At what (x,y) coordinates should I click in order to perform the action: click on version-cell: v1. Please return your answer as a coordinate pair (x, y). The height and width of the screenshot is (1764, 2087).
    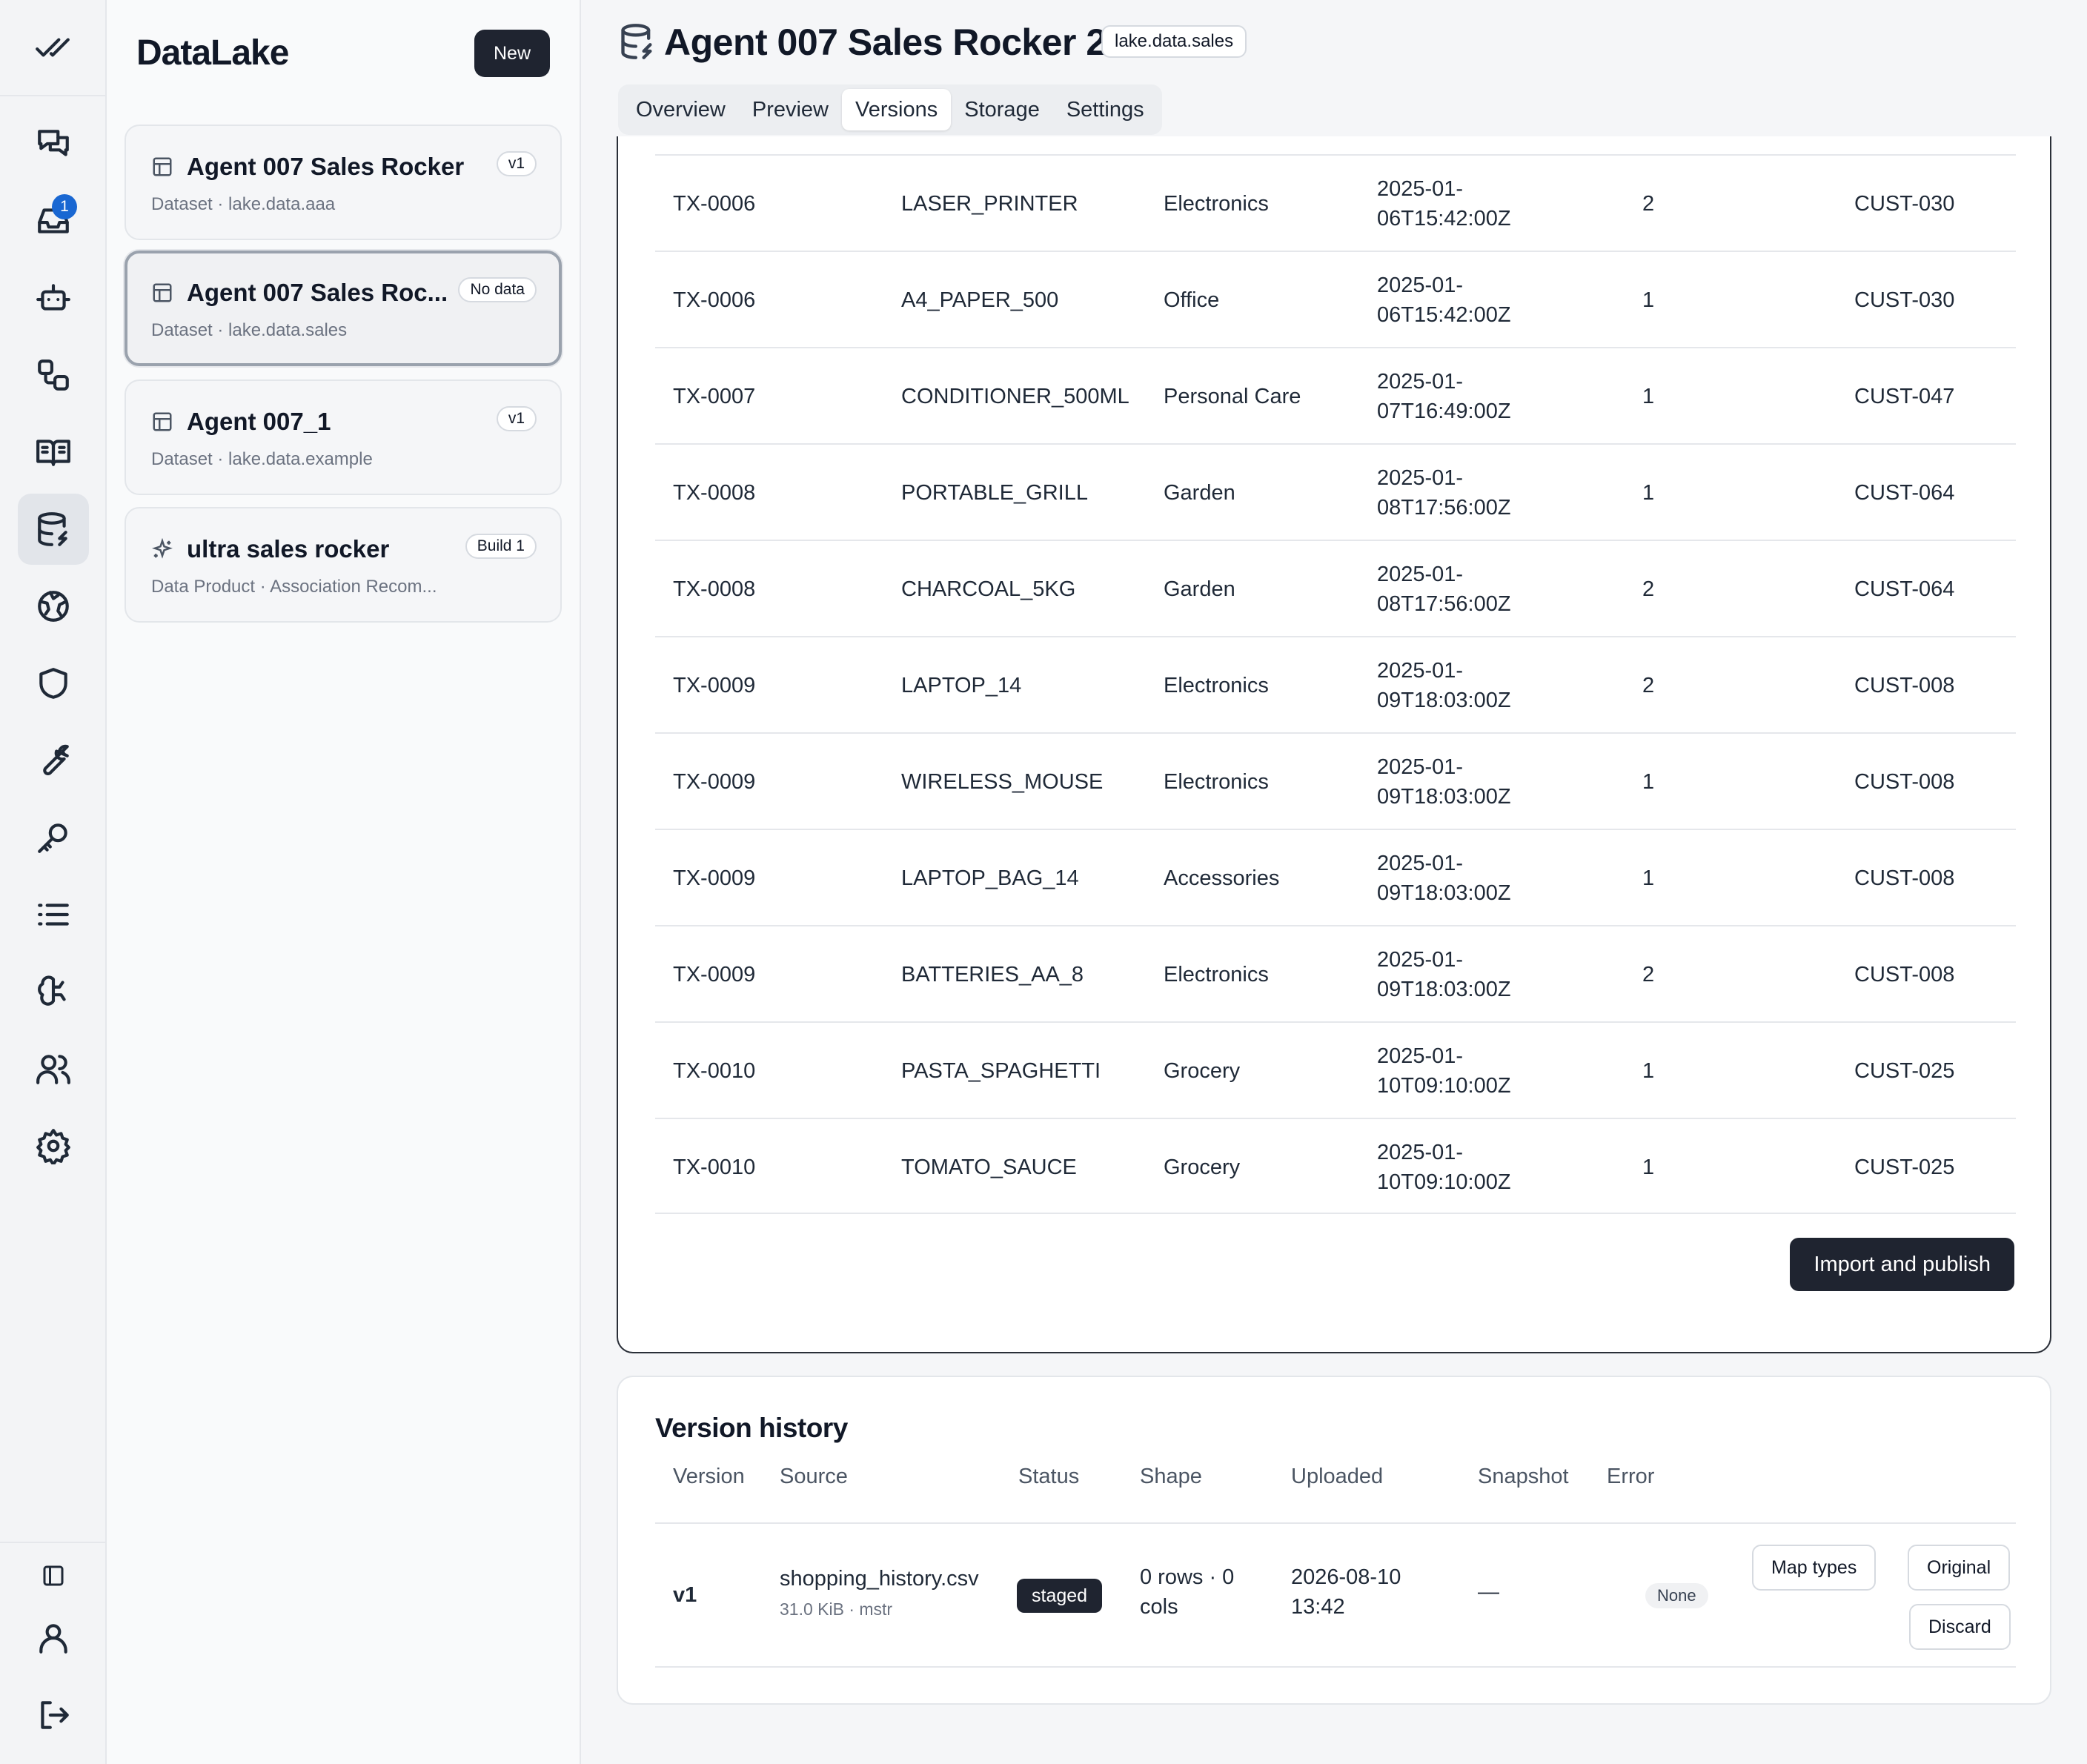
    Looking at the image, I should click on (685, 1595).